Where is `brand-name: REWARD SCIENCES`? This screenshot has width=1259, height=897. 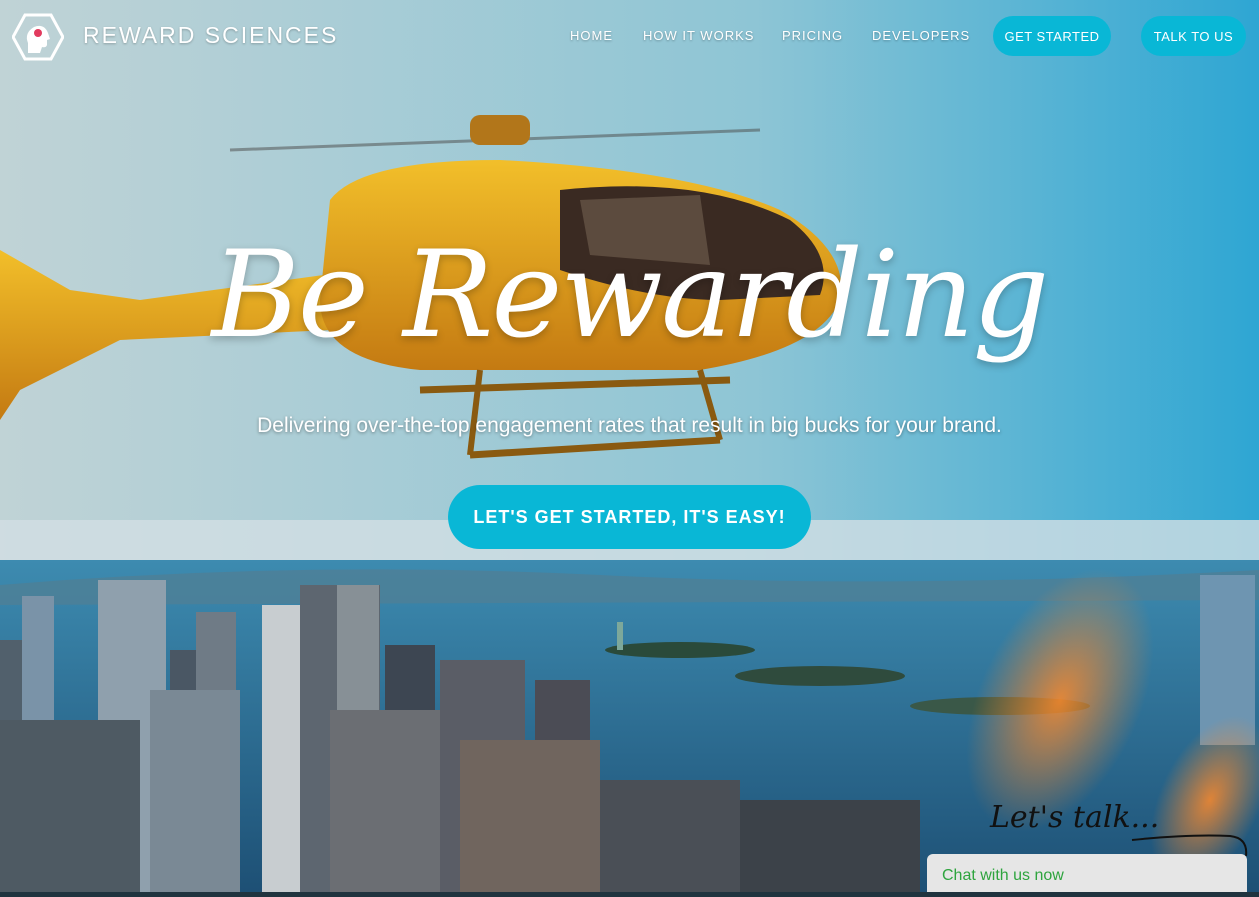
brand-name: REWARD SCIENCES is located at coordinates (210, 35).